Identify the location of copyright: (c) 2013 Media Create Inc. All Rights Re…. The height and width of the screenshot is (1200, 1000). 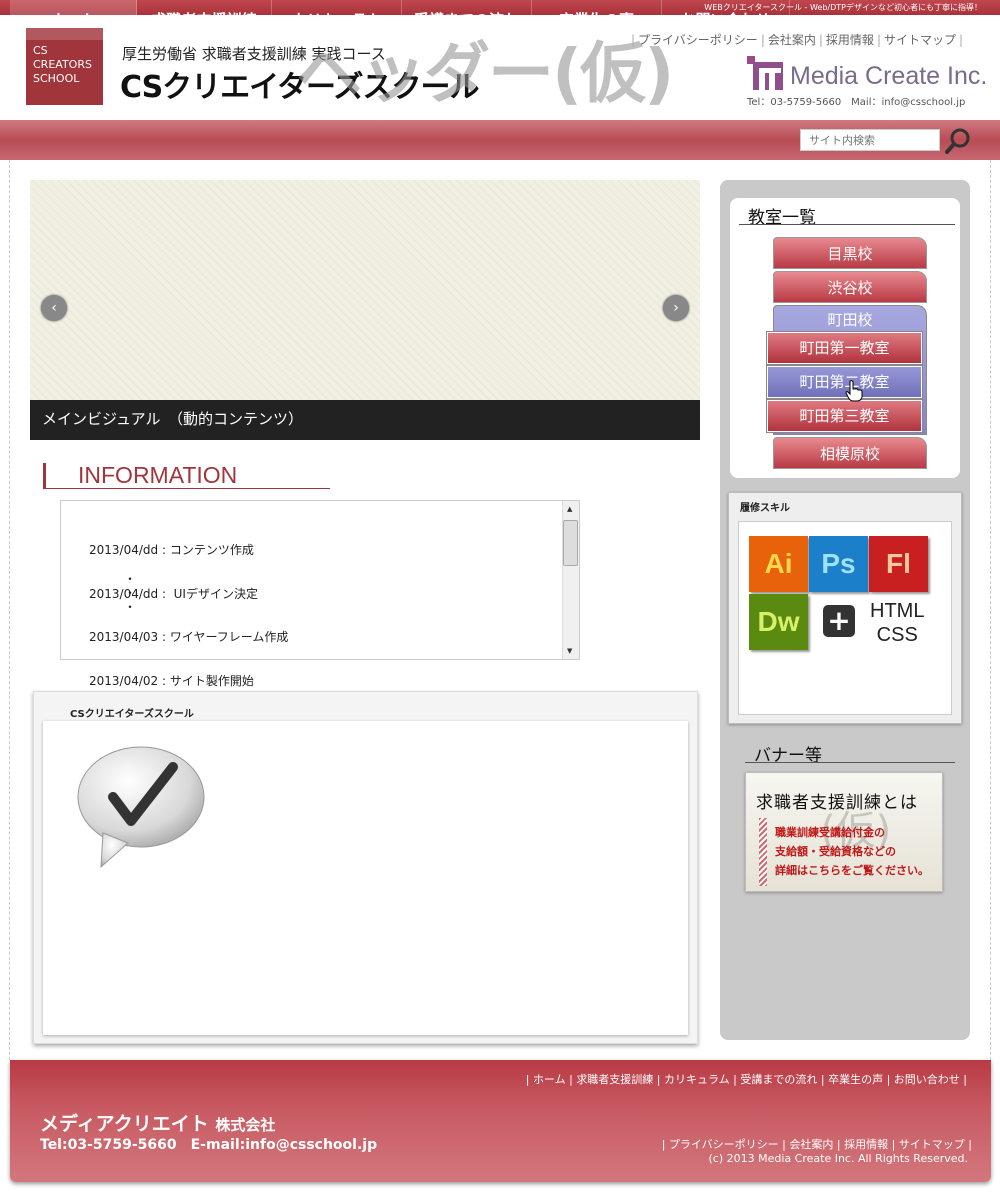
(838, 1158).